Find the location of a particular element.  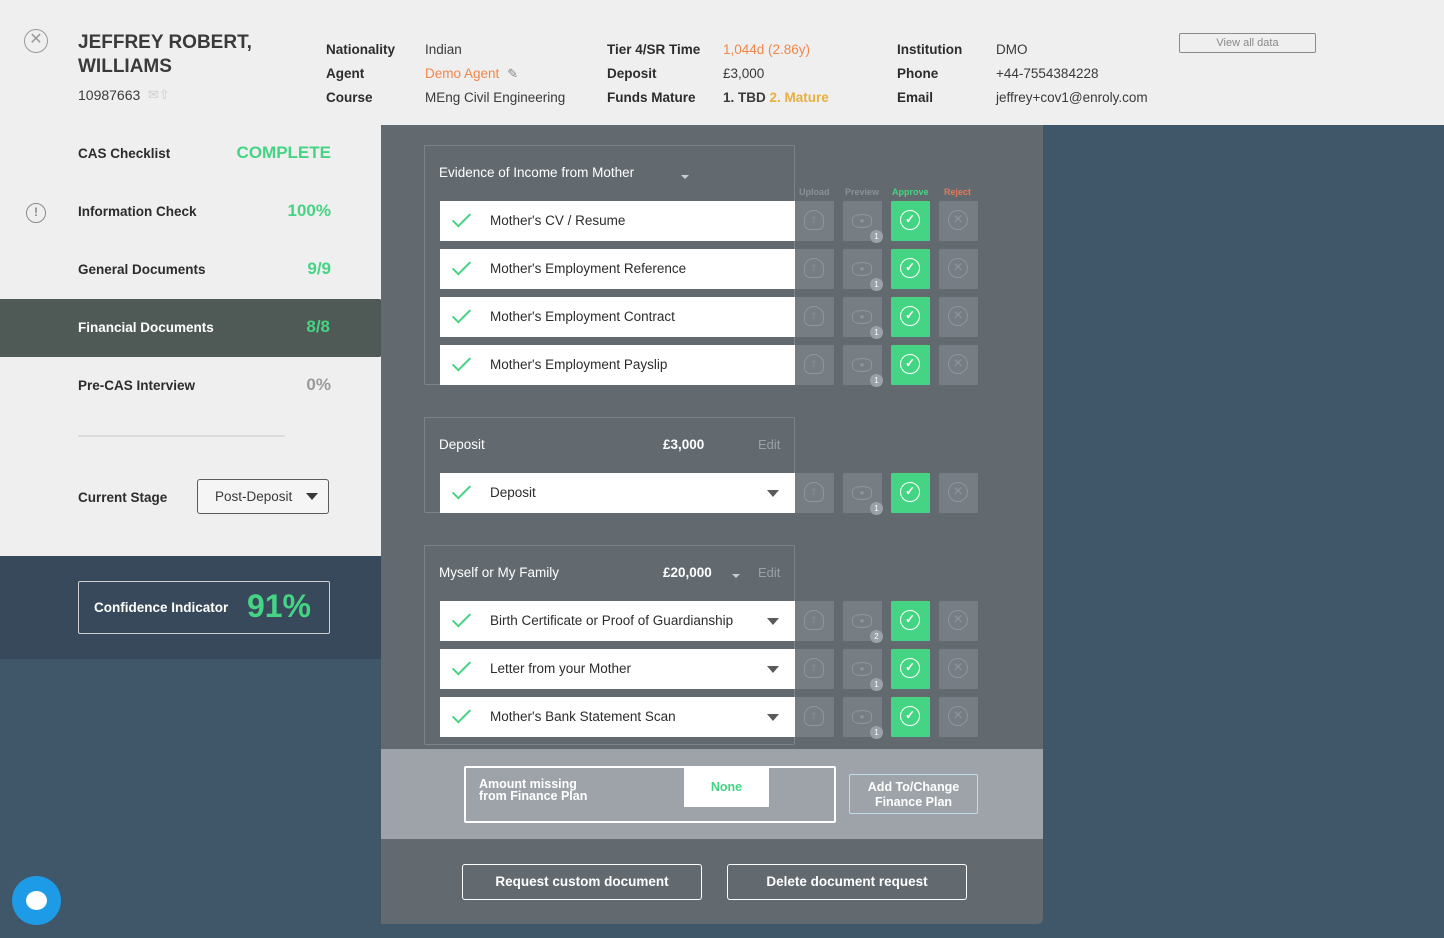

add-change-finance-plan-button: Add To/Change Finance Plan is located at coordinates (913, 794).